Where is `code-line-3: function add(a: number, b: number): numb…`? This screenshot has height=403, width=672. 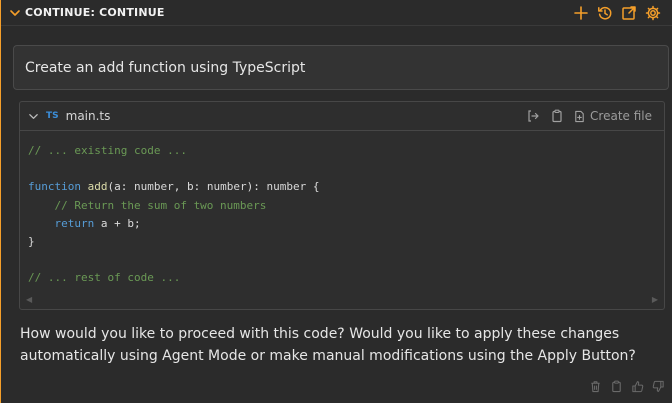
code-line-3: function add(a: number, b: number): numb… is located at coordinates (174, 187).